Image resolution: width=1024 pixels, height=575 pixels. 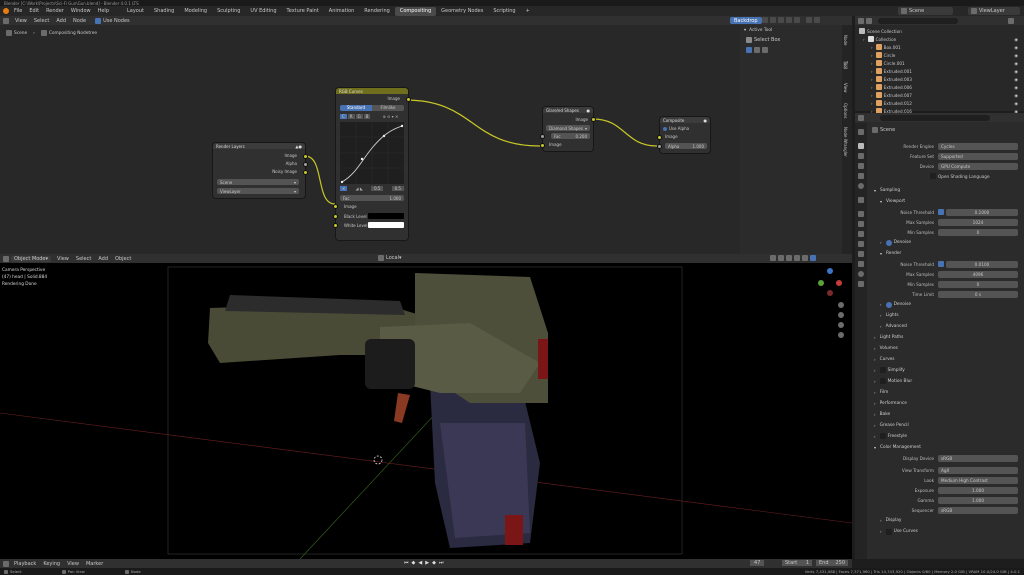 I want to click on navigation-gizmo, so click(x=829, y=283).